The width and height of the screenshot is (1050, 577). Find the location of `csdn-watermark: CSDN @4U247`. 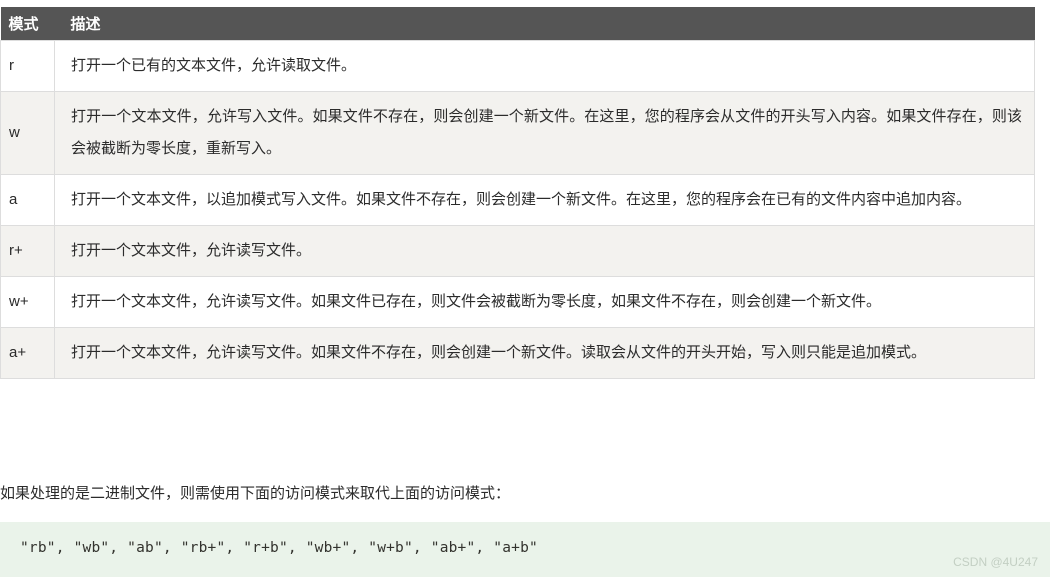

csdn-watermark: CSDN @4U247 is located at coordinates (995, 562).